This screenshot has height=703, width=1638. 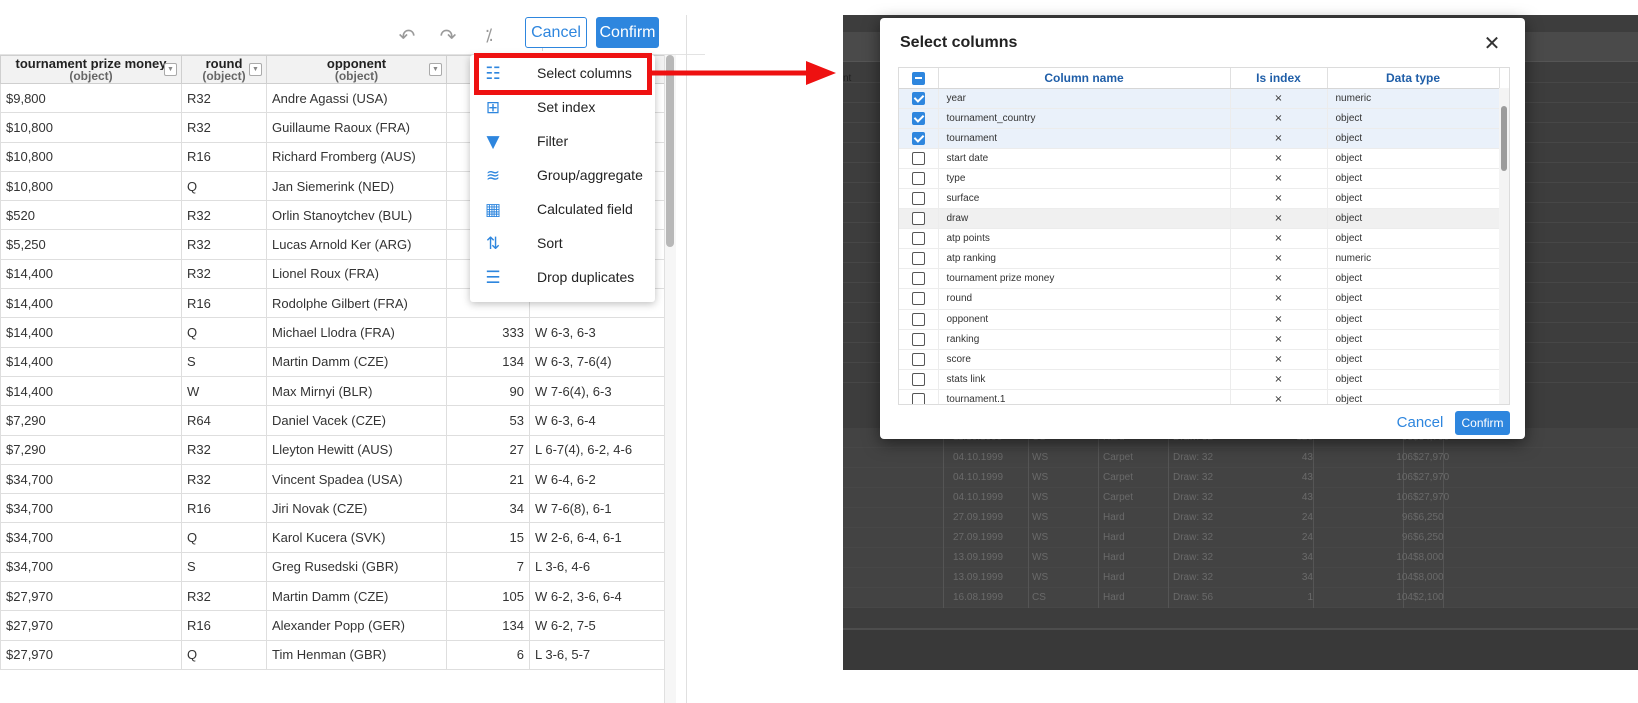 What do you see at coordinates (1199, 118) in the screenshot?
I see `column-option-row: tournament_country × object` at bounding box center [1199, 118].